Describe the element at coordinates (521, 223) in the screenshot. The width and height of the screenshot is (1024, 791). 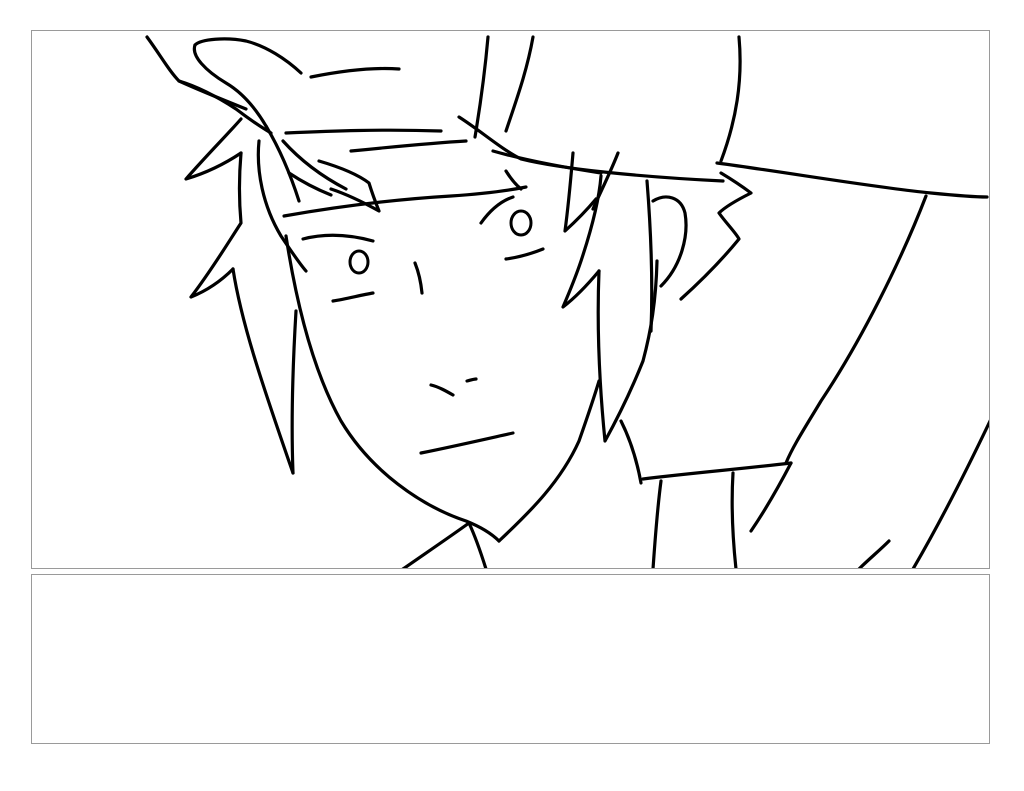
I see `right-eye` at that location.